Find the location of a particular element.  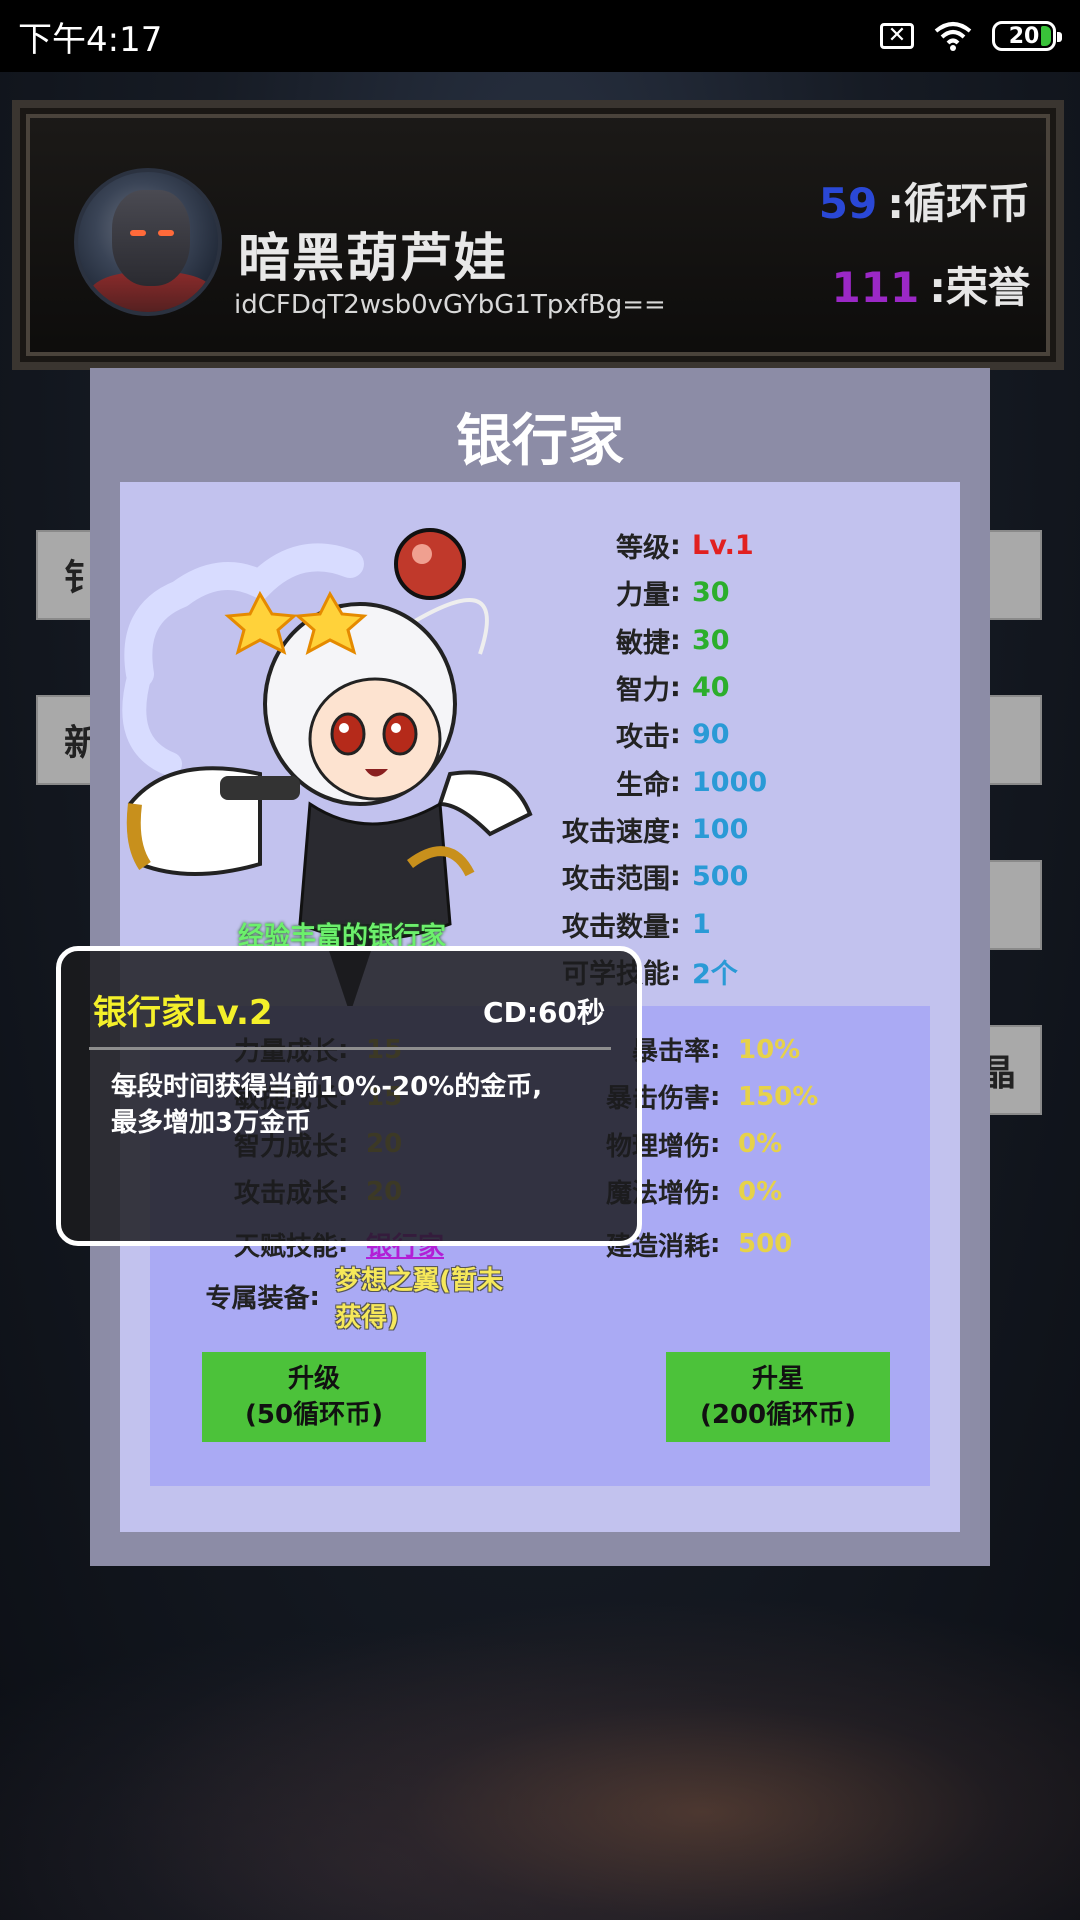

honor-value: 111 is located at coordinates (875, 287).